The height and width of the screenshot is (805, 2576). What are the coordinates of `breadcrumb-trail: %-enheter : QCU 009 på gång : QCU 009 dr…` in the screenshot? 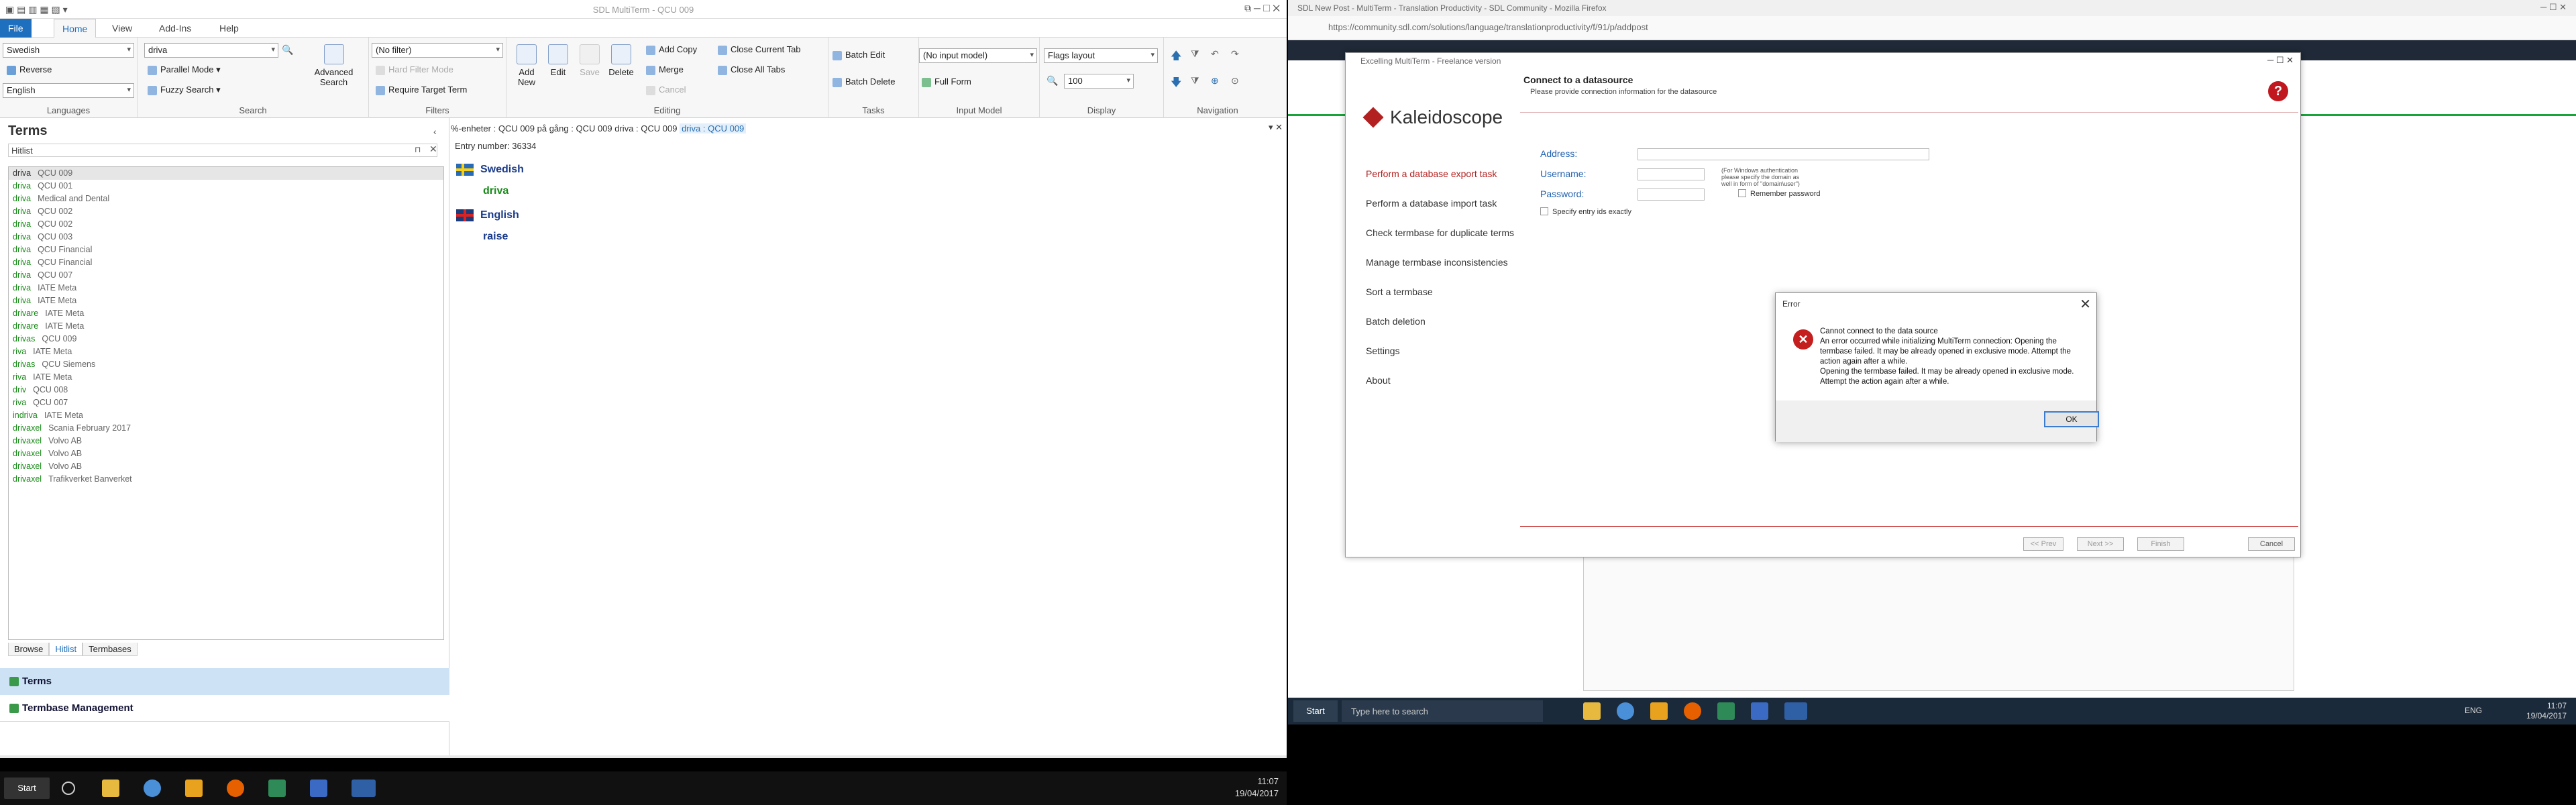 It's located at (564, 128).